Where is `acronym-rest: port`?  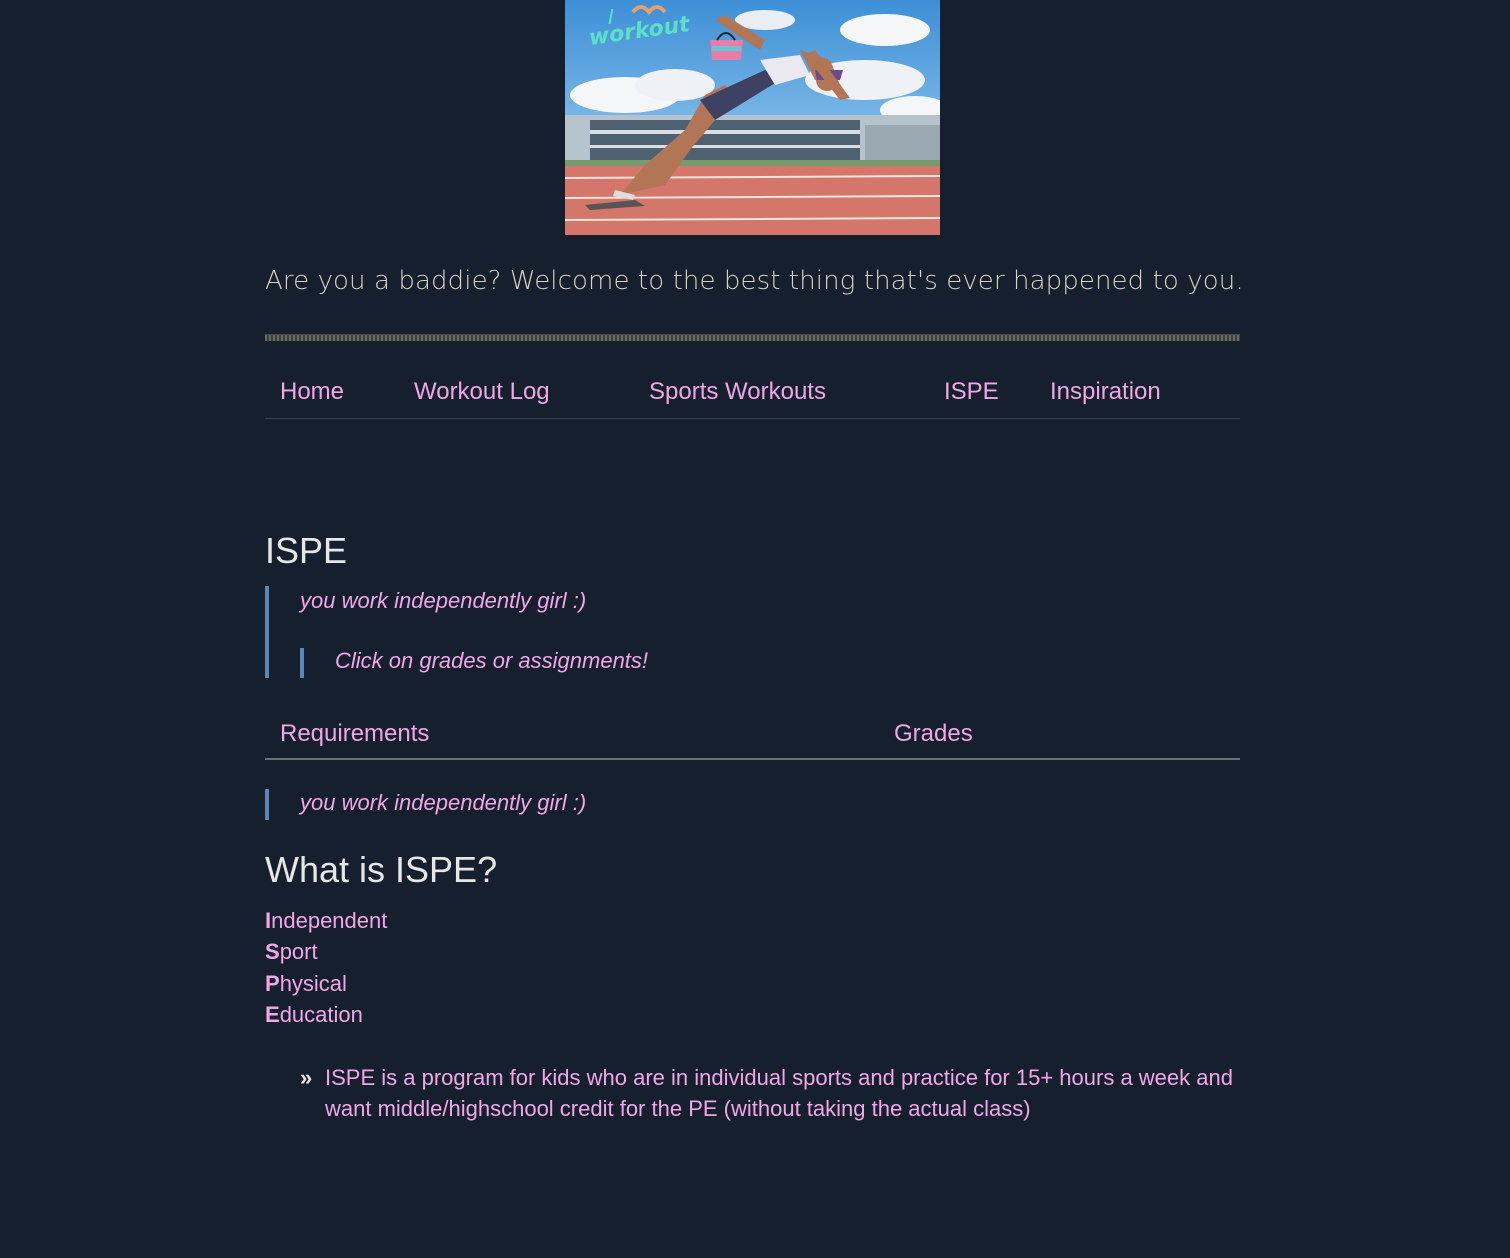
acronym-rest: port is located at coordinates (298, 952).